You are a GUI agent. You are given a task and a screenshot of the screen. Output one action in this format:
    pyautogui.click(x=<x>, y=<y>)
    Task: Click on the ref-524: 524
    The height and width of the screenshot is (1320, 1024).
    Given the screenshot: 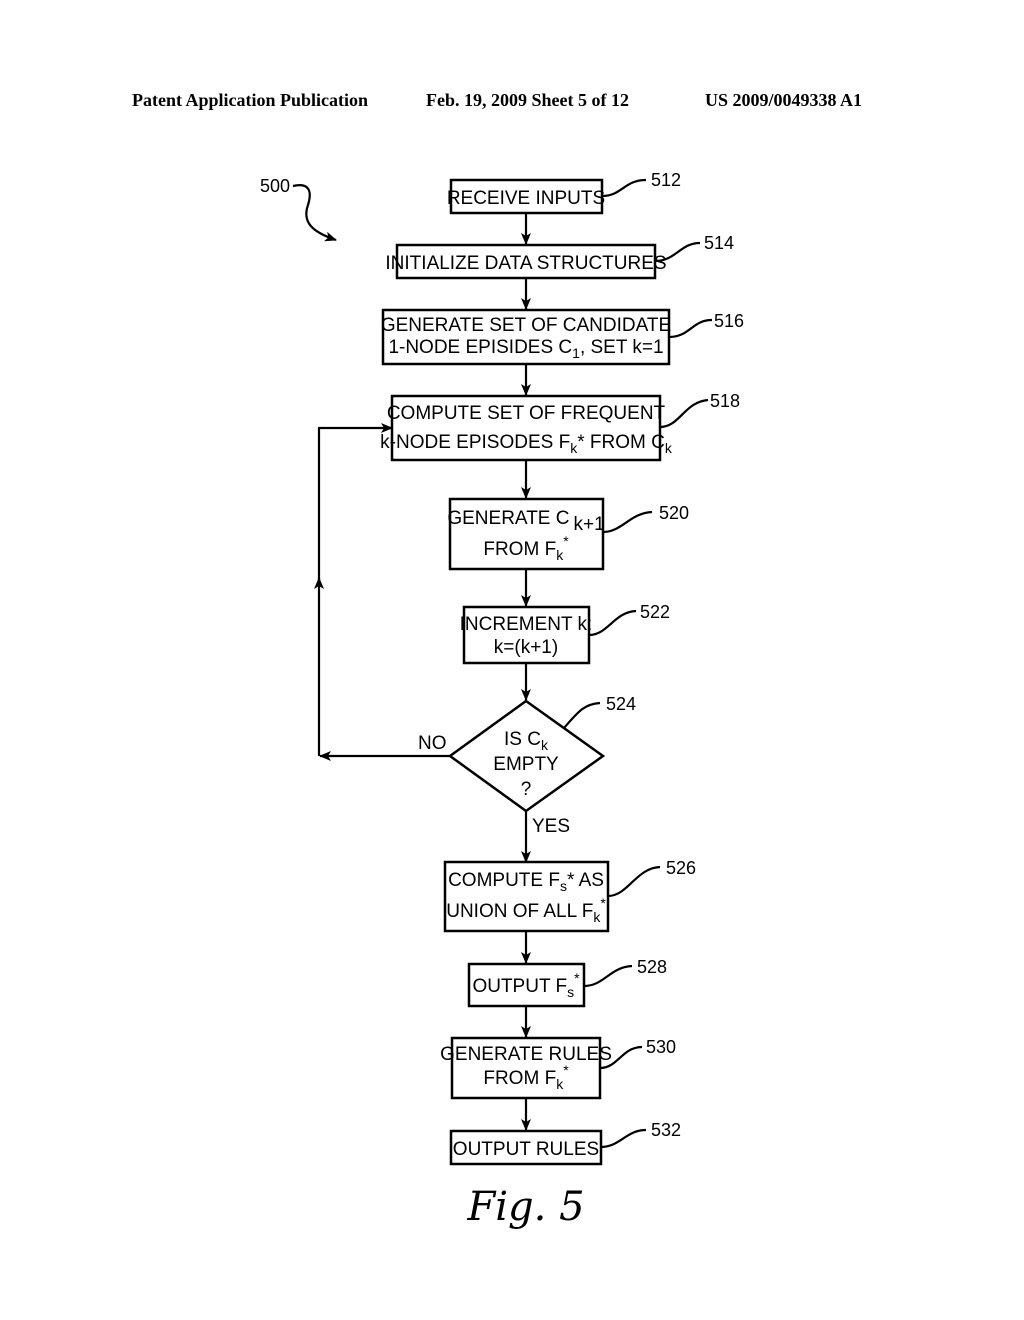 What is the action you would take?
    pyautogui.click(x=621, y=704)
    